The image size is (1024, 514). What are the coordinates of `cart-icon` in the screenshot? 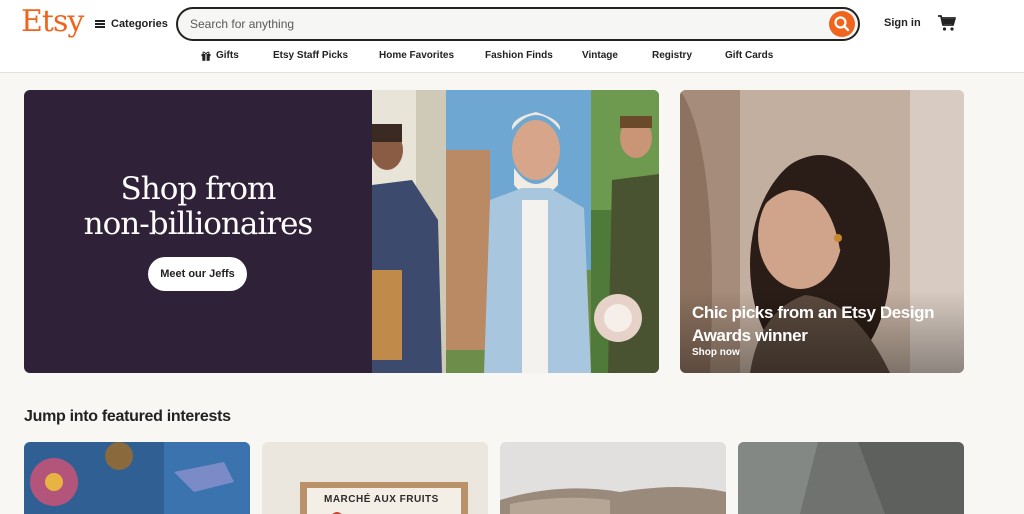 It's located at (947, 23).